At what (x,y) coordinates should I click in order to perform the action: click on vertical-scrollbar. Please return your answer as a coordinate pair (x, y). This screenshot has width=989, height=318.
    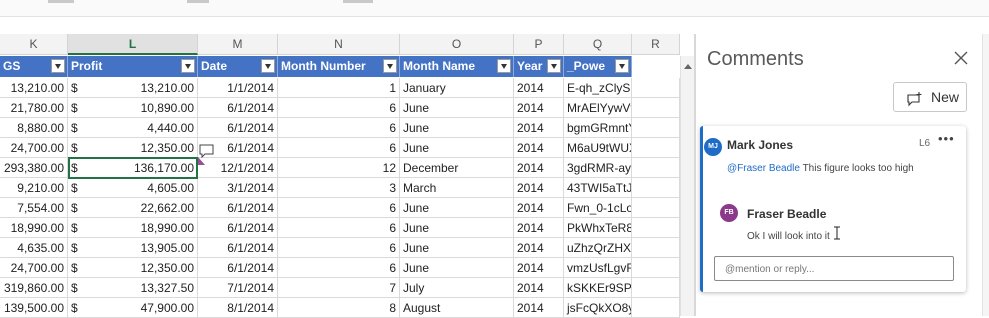
    Looking at the image, I should click on (687, 186).